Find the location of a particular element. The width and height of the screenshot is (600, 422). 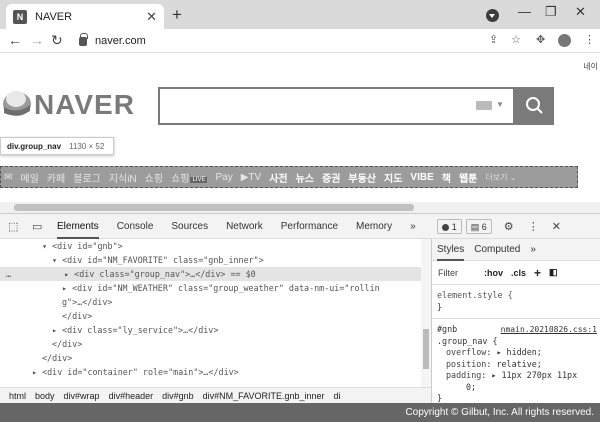

close-window-icon: ✕ is located at coordinates (580, 12).